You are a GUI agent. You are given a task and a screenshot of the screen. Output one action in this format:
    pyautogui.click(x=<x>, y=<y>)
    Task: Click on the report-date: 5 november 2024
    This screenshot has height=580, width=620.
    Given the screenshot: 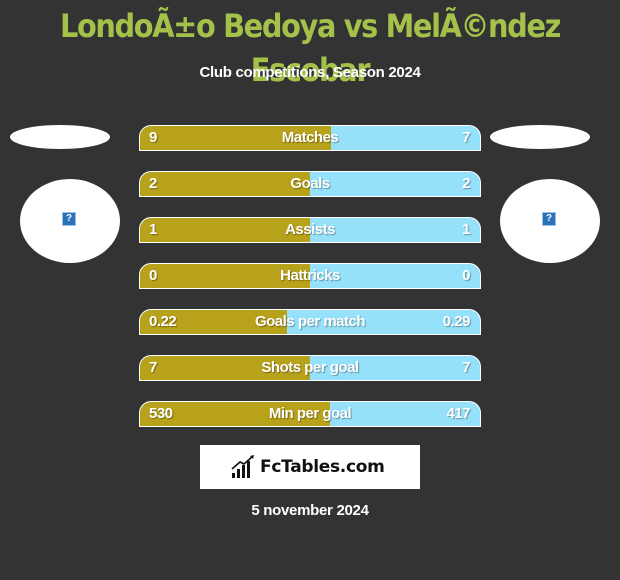 What is the action you would take?
    pyautogui.click(x=310, y=510)
    